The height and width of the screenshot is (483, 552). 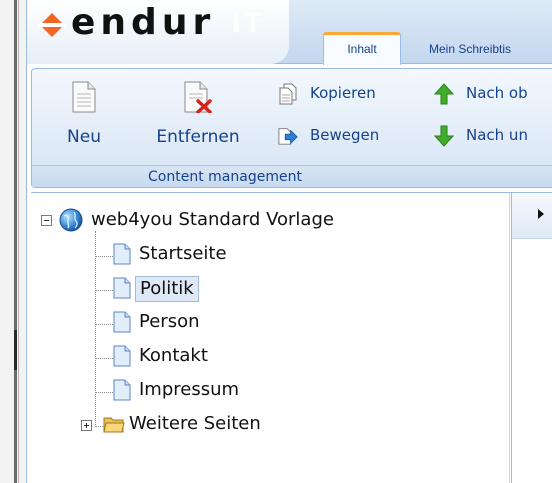 I want to click on tree-folder-weitere-seiten: Weitere Seiten, so click(x=211, y=425).